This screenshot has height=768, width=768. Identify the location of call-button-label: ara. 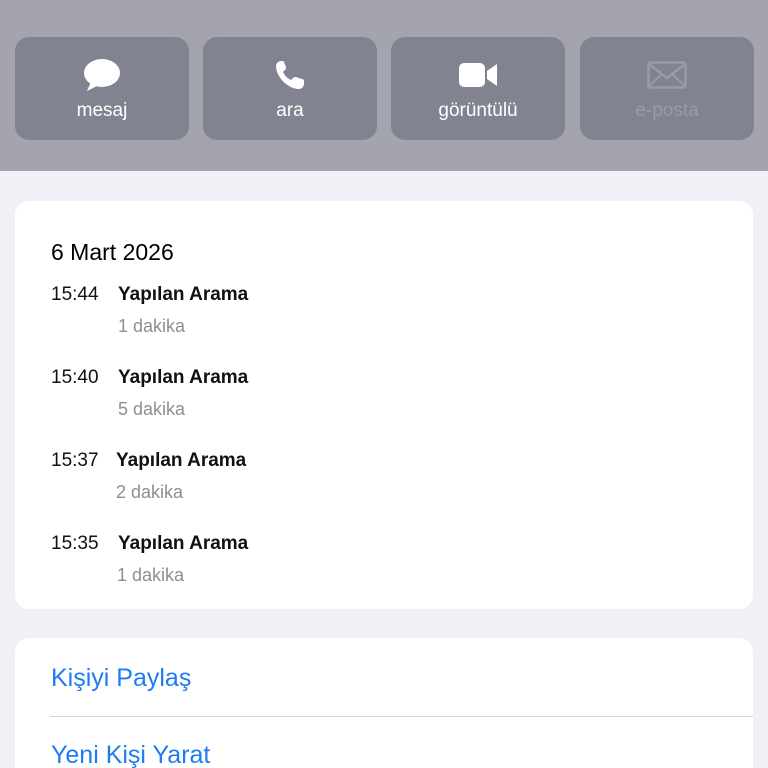
(290, 110).